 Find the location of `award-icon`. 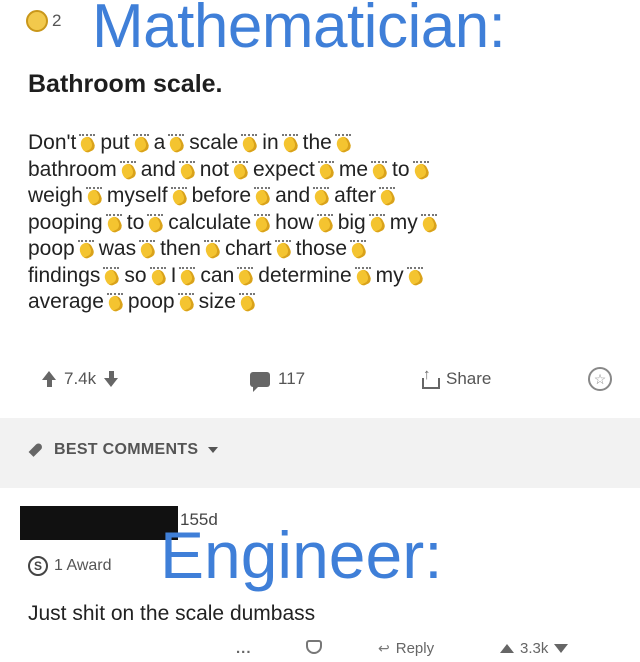

award-icon is located at coordinates (37, 21).